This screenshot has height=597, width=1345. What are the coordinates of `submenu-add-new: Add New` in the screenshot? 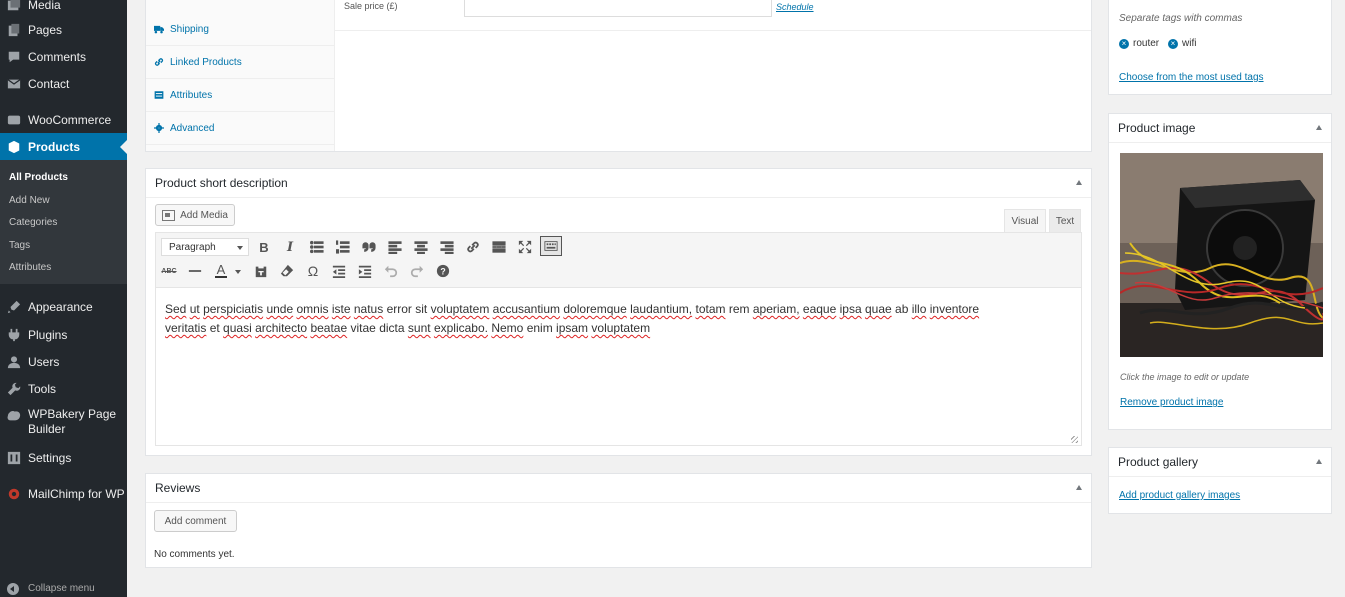 It's located at (29, 200).